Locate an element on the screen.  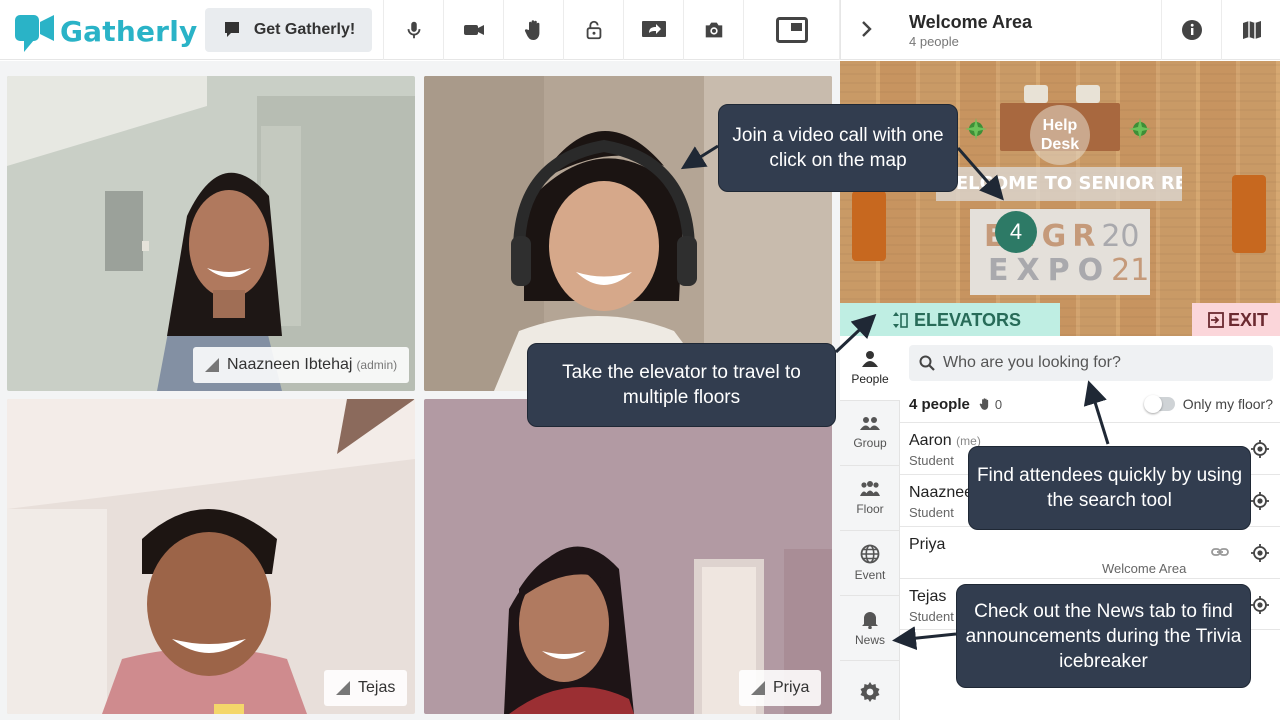
only-my-floor-toggle: Only my floor? is located at coordinates (1208, 404).